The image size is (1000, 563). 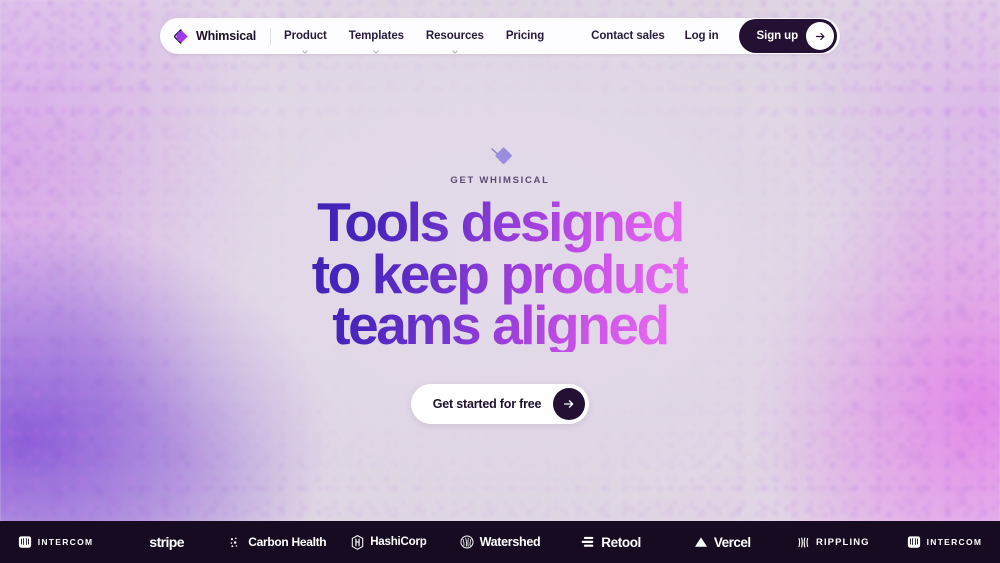 What do you see at coordinates (501, 155) in the screenshot?
I see `diamond-node-icon` at bounding box center [501, 155].